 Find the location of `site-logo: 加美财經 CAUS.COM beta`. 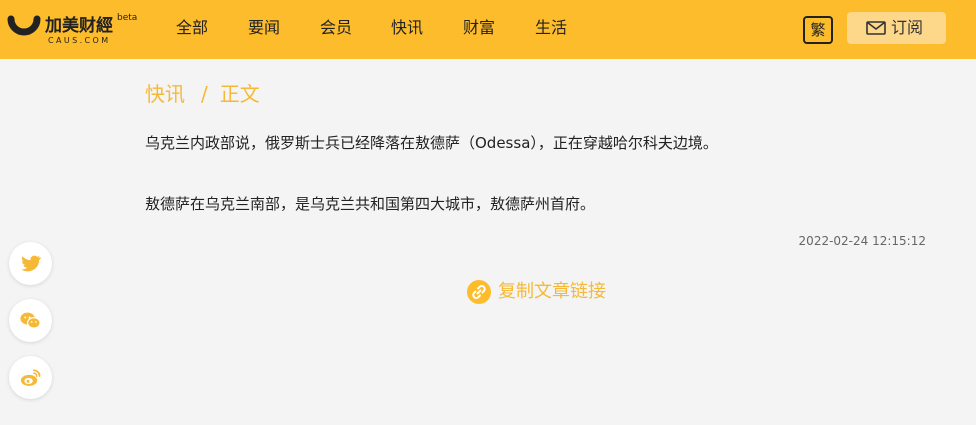

site-logo: 加美财經 CAUS.COM beta is located at coordinates (72, 29).